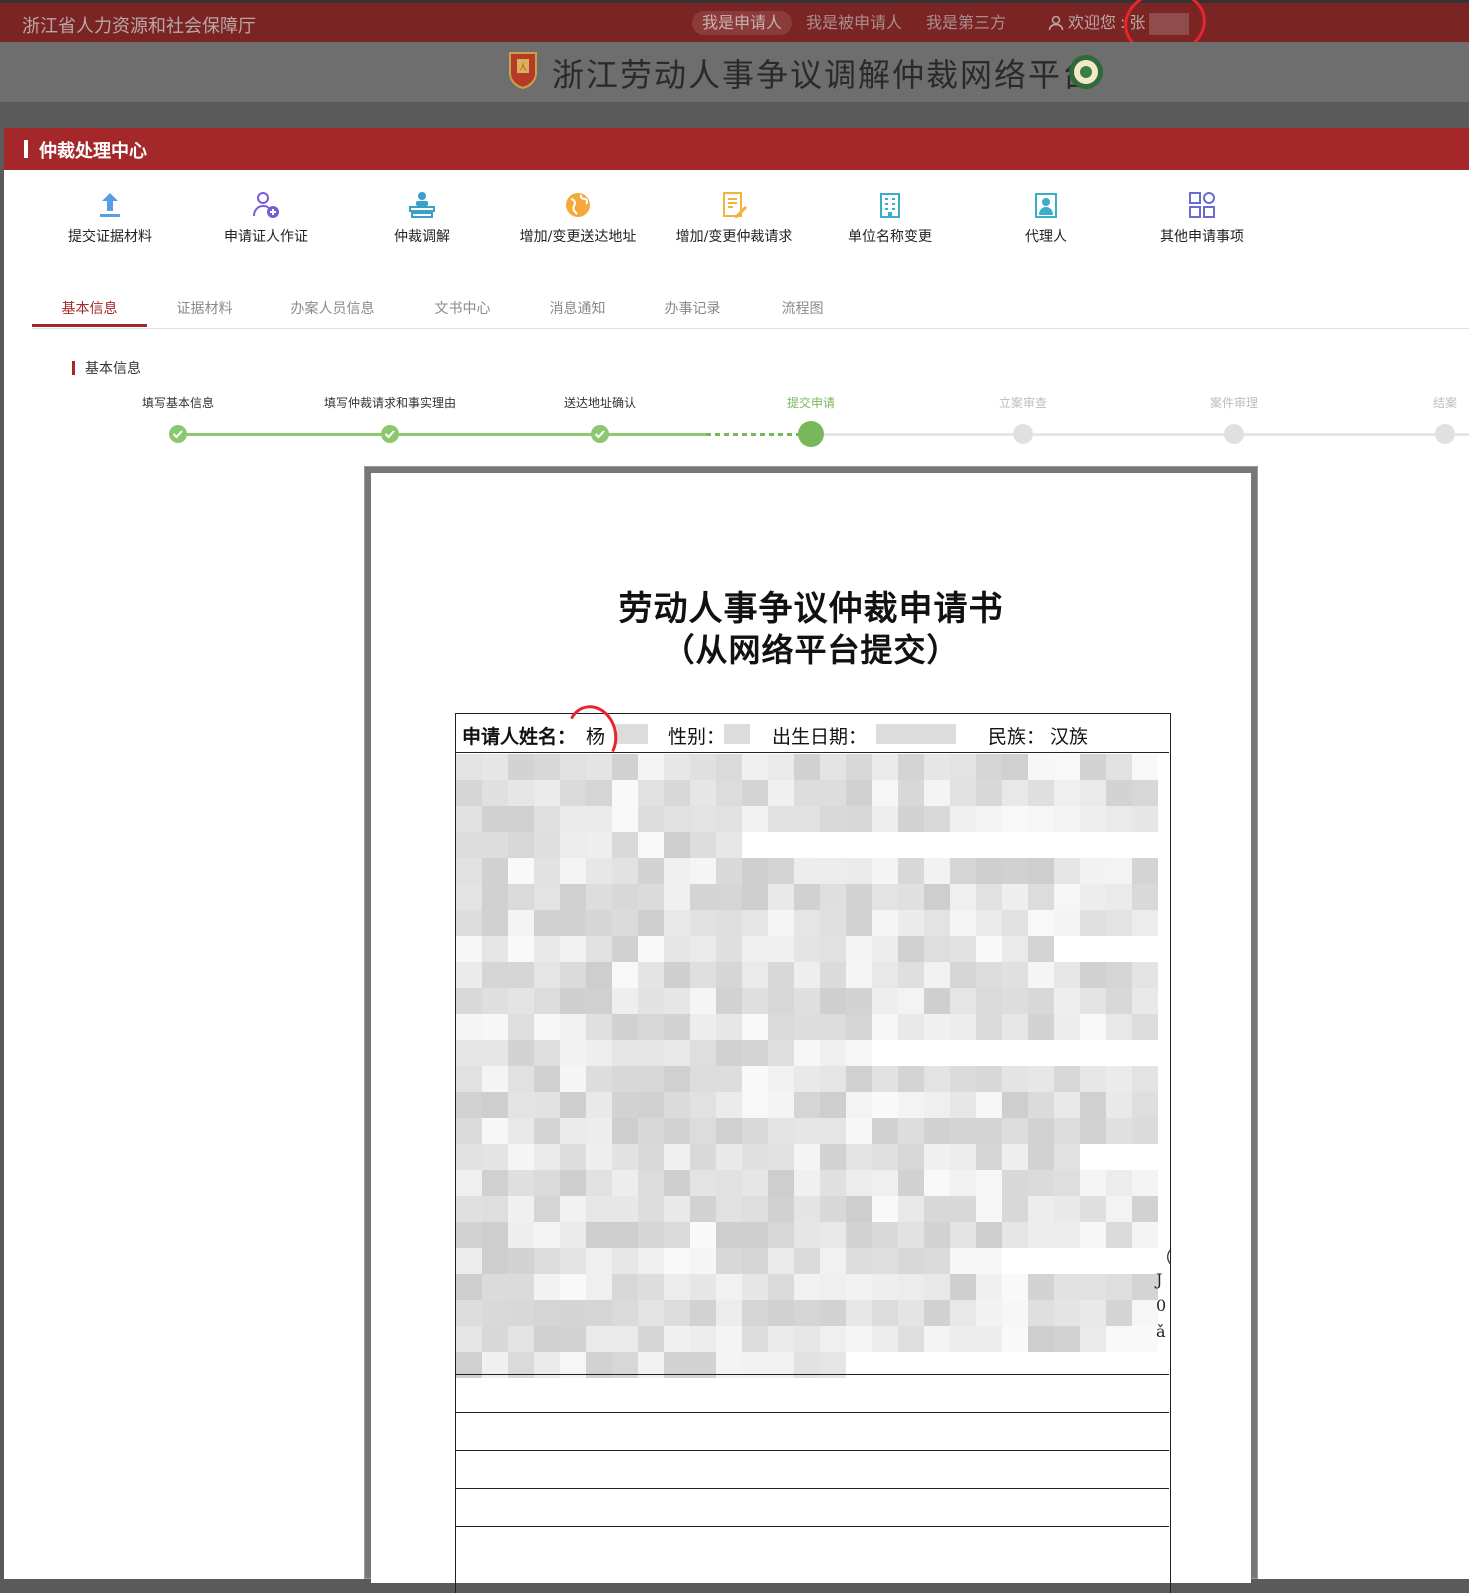  Describe the element at coordinates (89, 308) in the screenshot. I see `tab-basic-info: 基本信息` at that location.